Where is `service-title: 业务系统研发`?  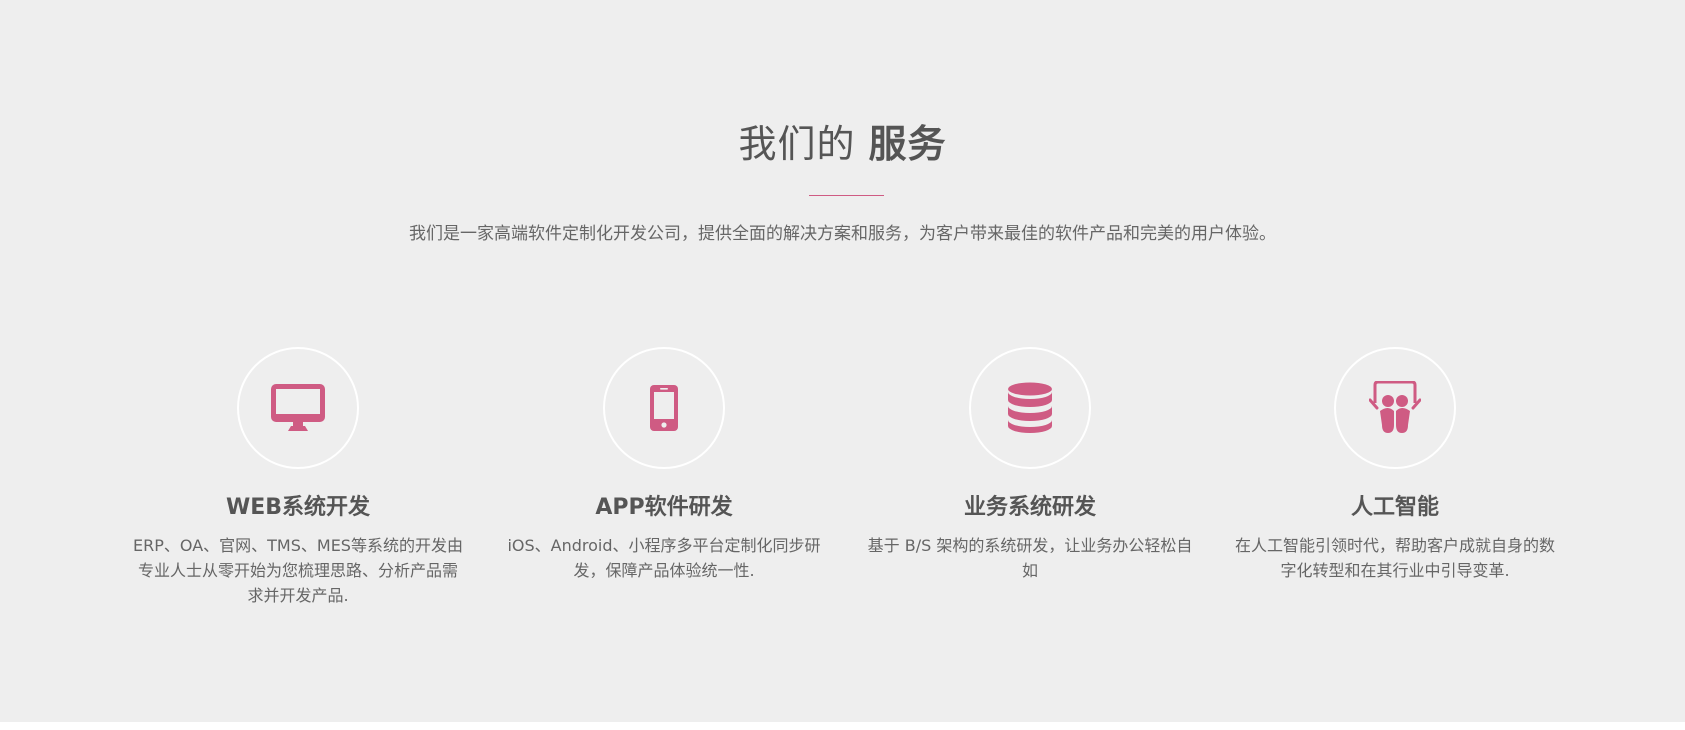 service-title: 业务系统研发 is located at coordinates (1029, 507).